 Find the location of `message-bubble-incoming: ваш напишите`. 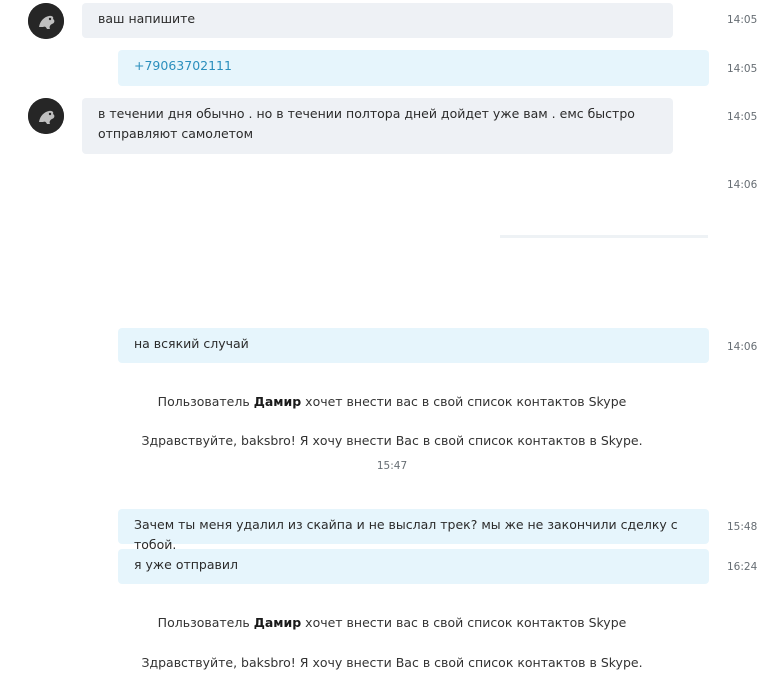

message-bubble-incoming: ваш напишите is located at coordinates (377, 20).